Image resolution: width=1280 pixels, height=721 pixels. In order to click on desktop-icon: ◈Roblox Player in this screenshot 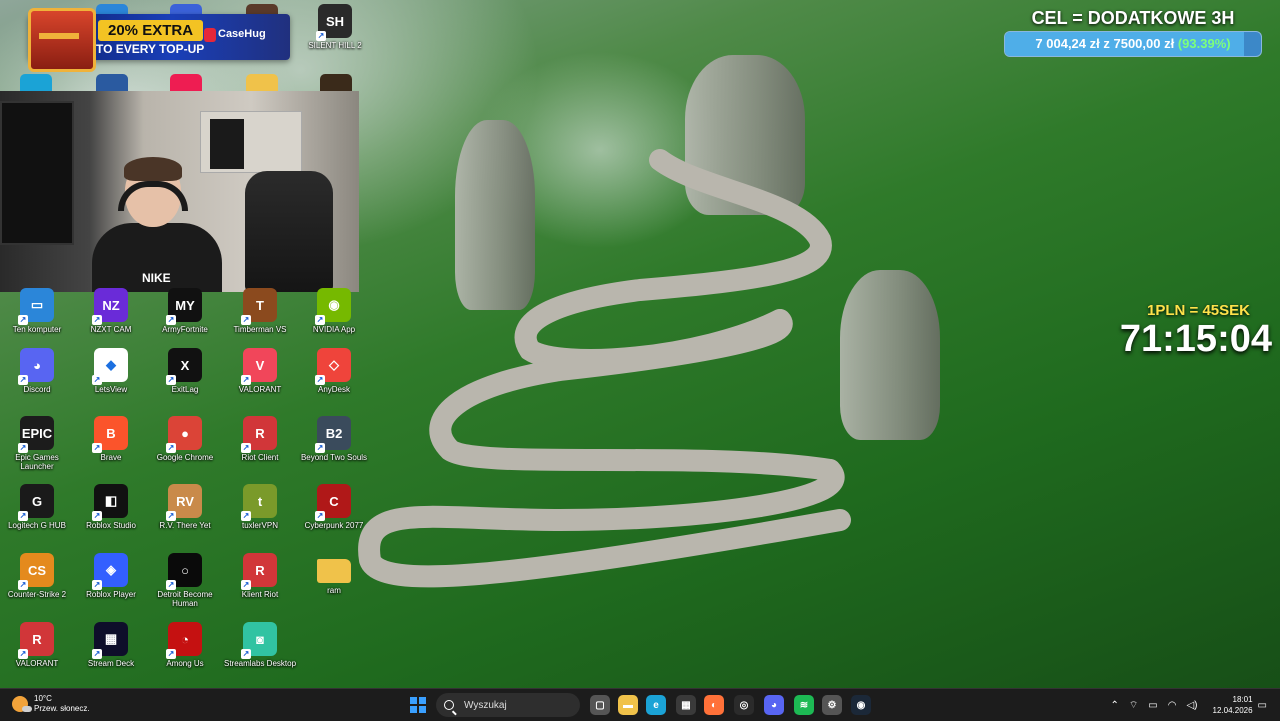, I will do `click(111, 576)`.